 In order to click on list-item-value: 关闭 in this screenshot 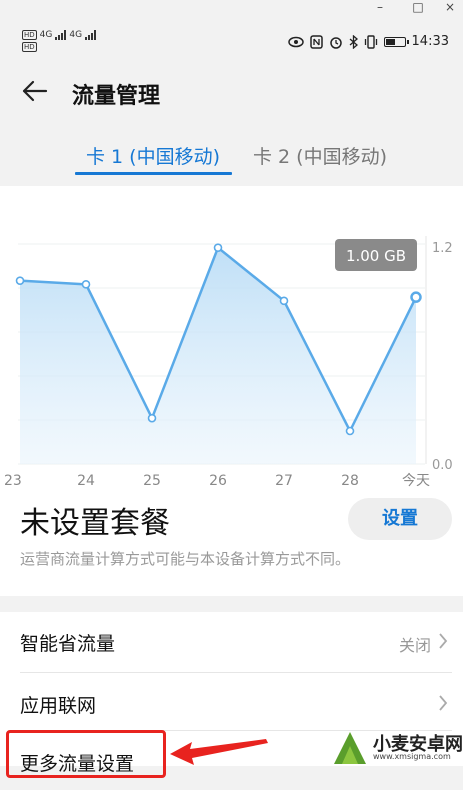, I will do `click(414, 645)`.